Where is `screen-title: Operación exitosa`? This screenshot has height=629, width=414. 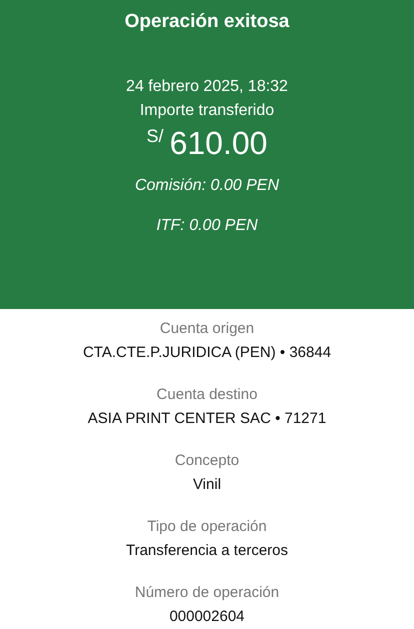 screen-title: Operación exitosa is located at coordinates (207, 22).